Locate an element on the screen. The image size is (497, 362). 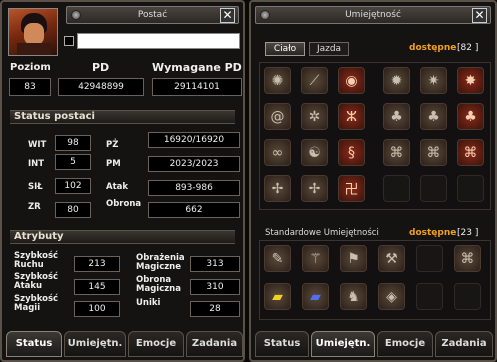
left-tab-bar: Status Umiejętn. Emocje Zadania is located at coordinates (124, 344).